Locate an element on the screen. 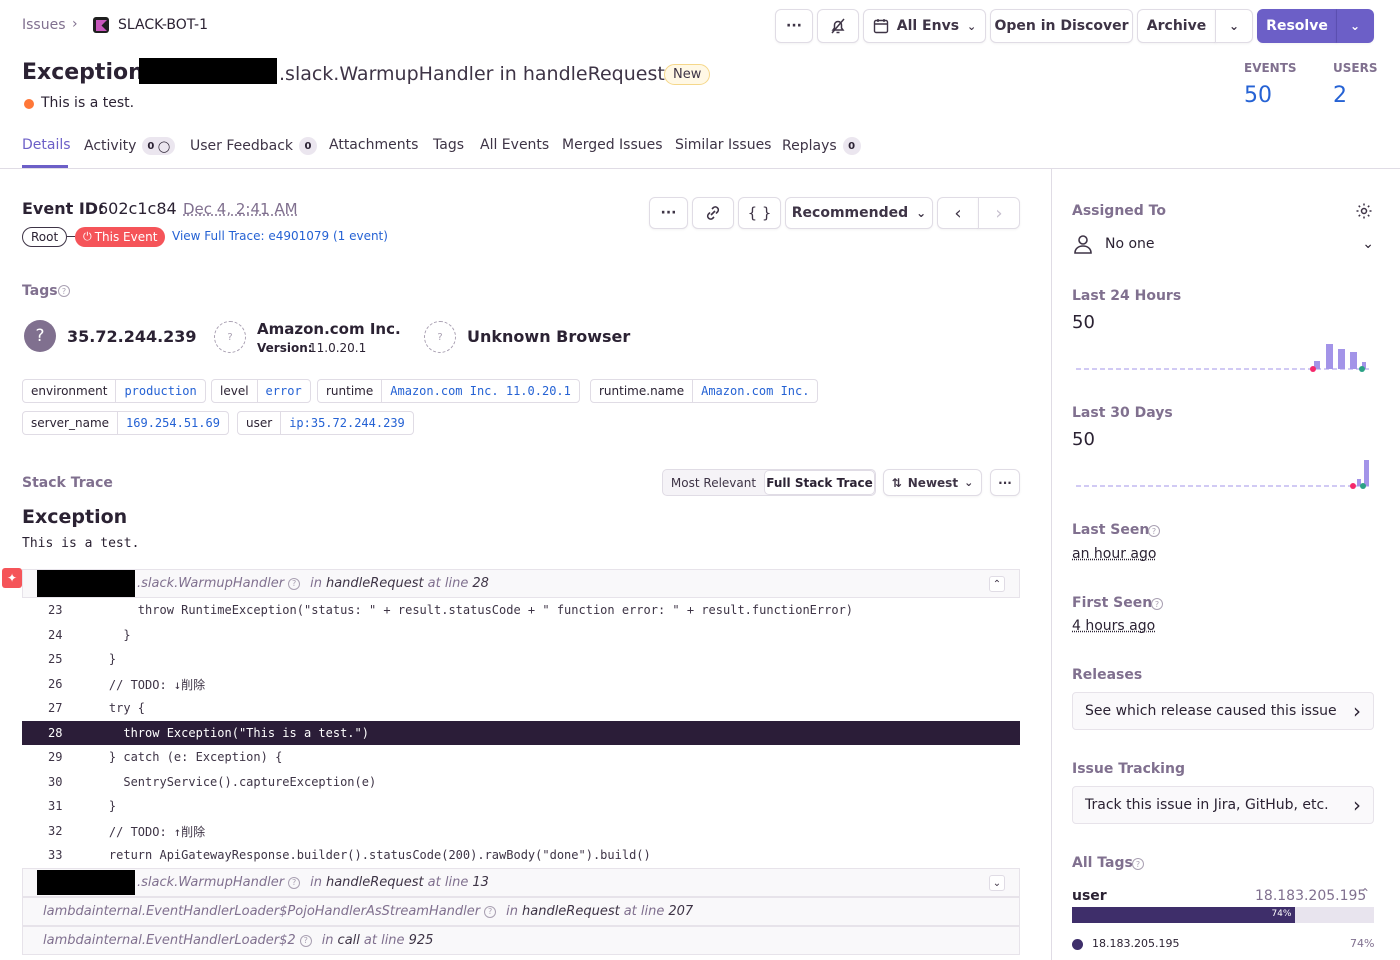 This screenshot has height=960, width=1400. breadcrumb-project: SLACK-BOT-1 is located at coordinates (163, 25).